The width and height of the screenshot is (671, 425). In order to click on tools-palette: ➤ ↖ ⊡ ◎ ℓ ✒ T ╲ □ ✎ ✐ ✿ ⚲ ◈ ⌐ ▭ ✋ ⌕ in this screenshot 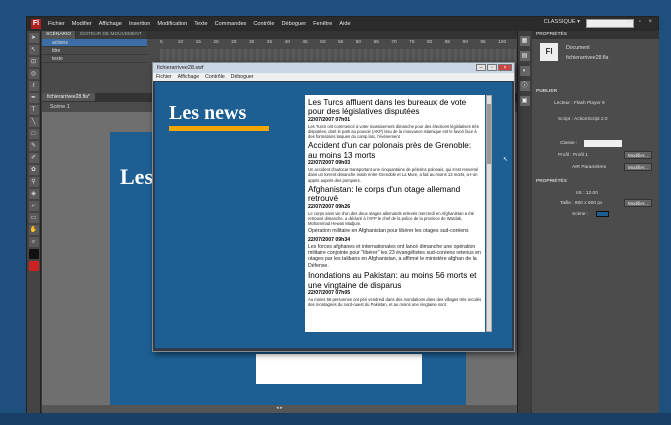, I will do `click(34, 222)`.